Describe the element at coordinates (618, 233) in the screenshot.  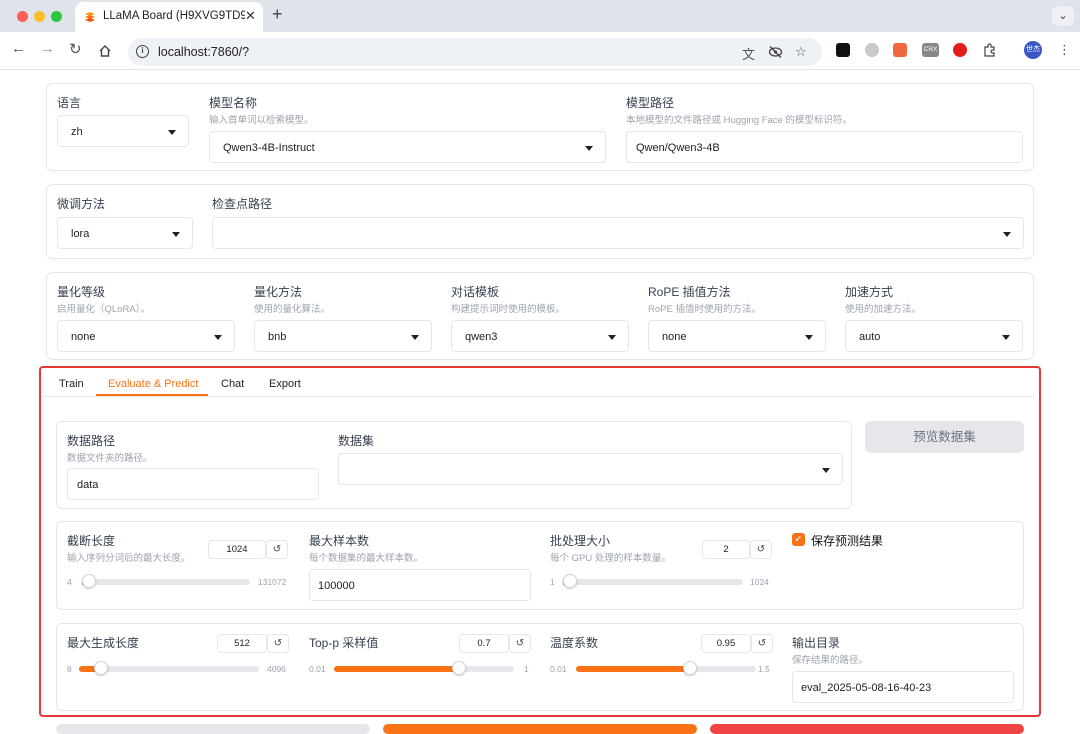
I see `checkpoint-path-select` at that location.